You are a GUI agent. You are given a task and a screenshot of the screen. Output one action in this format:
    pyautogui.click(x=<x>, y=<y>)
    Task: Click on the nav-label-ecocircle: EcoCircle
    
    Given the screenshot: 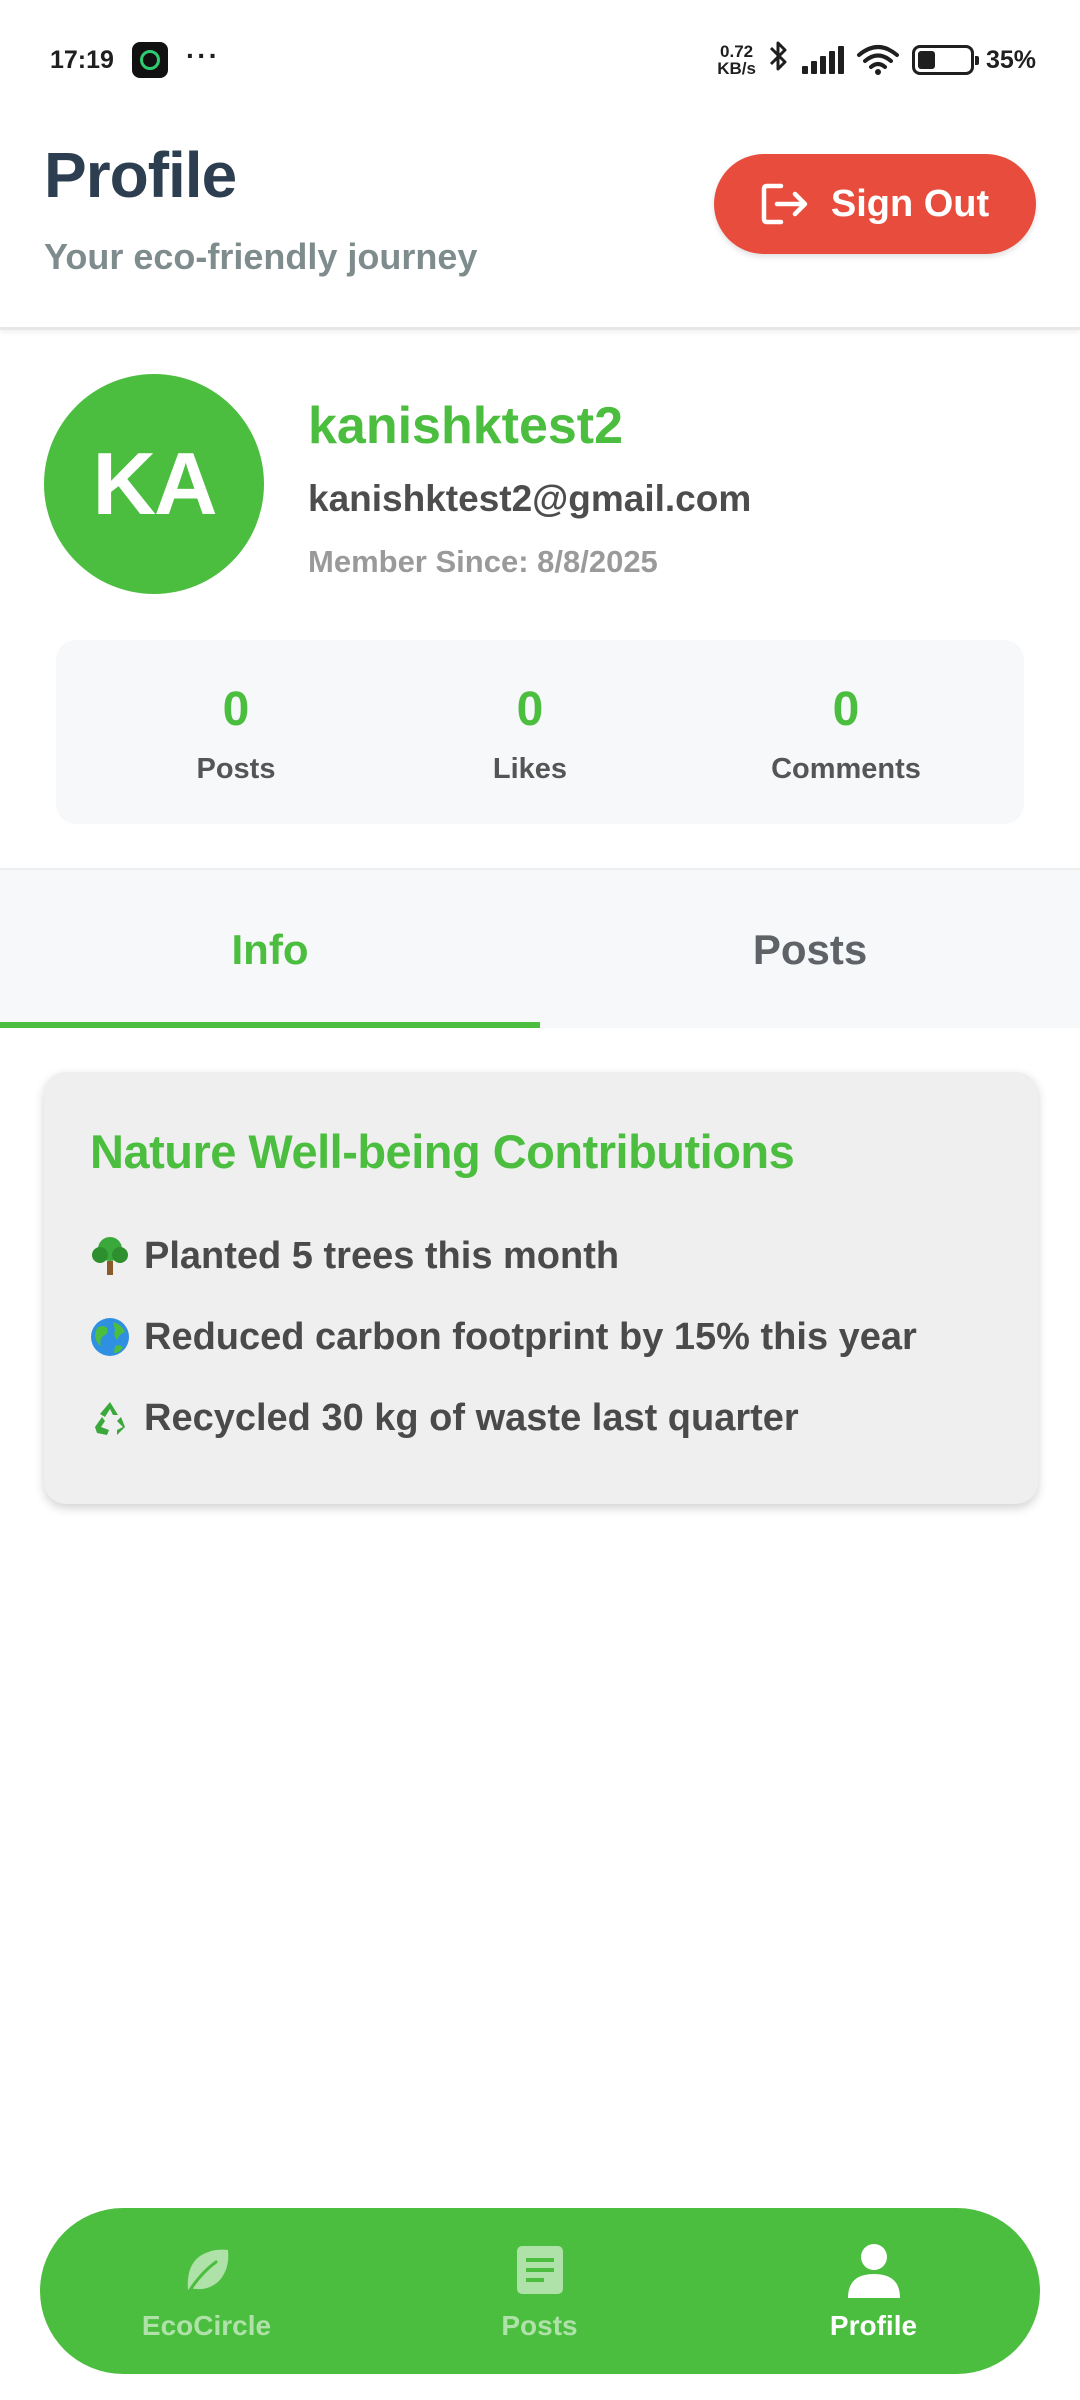 What is the action you would take?
    pyautogui.click(x=206, y=2325)
    